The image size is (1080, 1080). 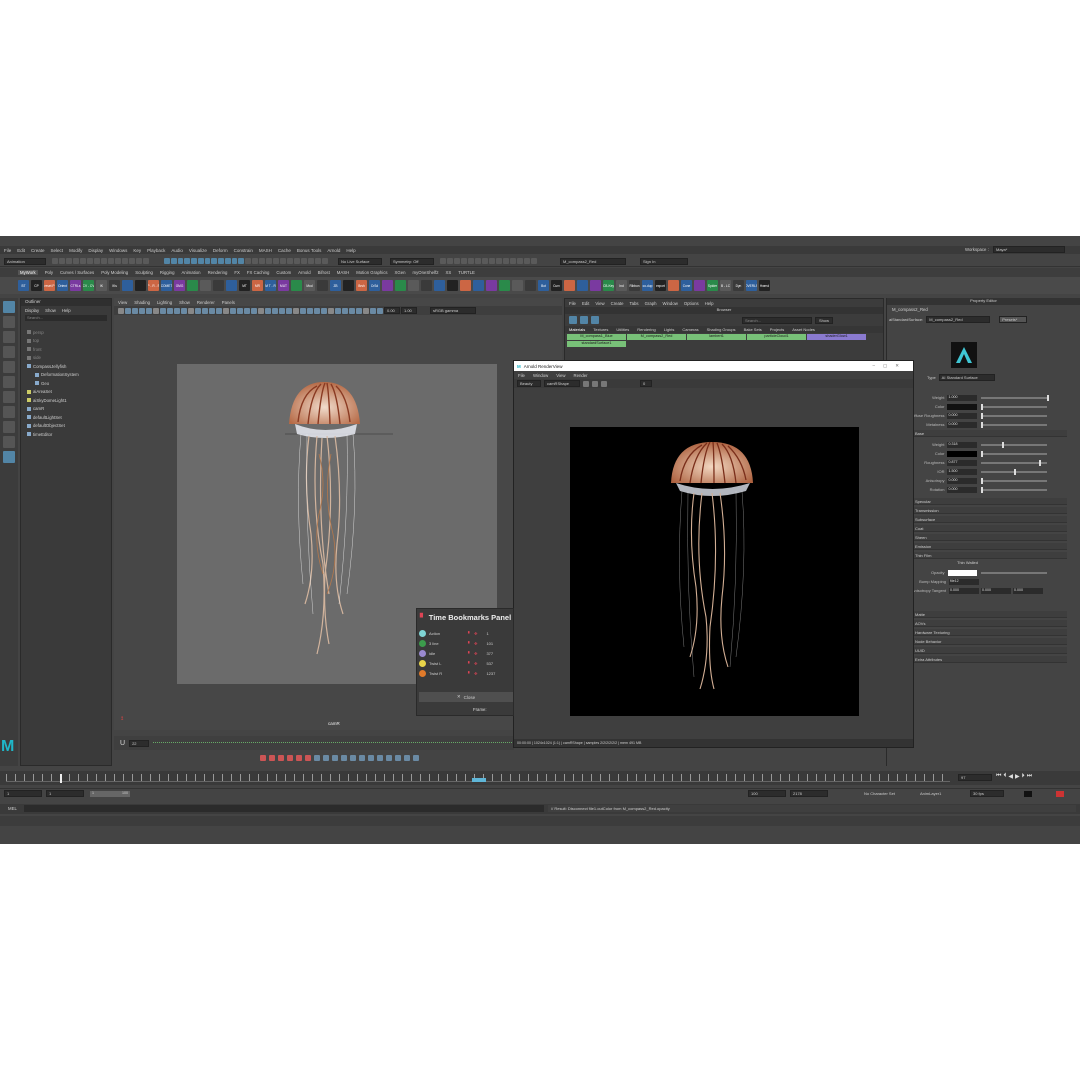 I want to click on workspace-dropdown: Maya*, so click(x=1029, y=249).